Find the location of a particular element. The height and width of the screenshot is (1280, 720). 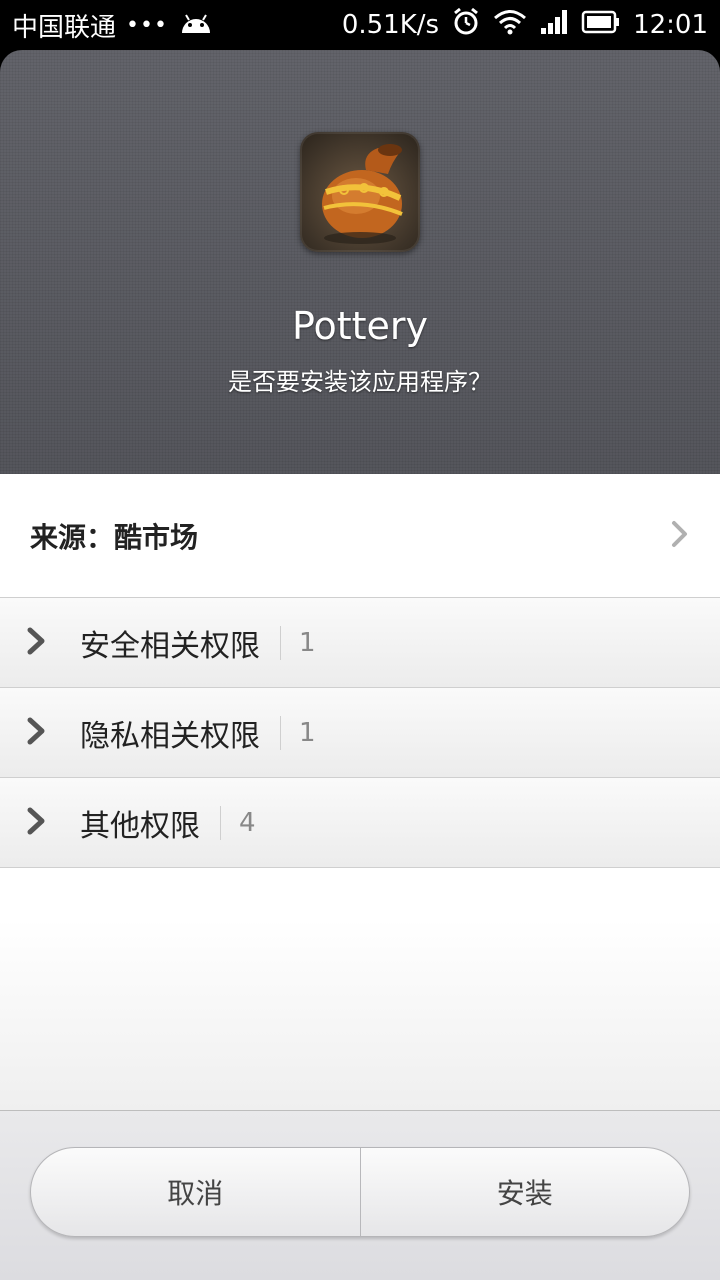

android-icon is located at coordinates (196, 25).